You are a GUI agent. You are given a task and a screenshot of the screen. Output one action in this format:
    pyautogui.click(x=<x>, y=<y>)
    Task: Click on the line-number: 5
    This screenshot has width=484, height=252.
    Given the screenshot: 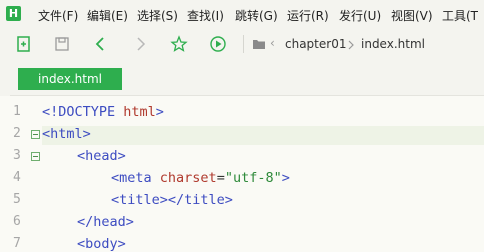 What is the action you would take?
    pyautogui.click(x=17, y=199)
    